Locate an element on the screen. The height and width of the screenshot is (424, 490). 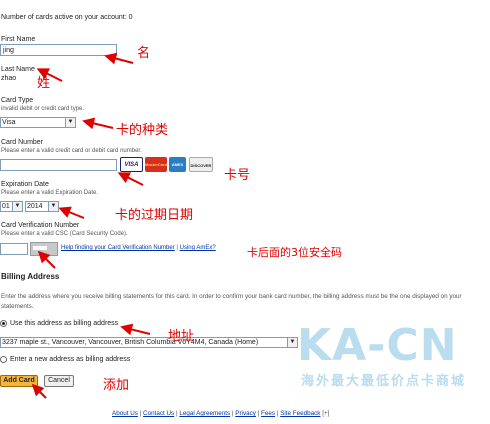
card-number-arrow-icon is located at coordinates (130, 179).